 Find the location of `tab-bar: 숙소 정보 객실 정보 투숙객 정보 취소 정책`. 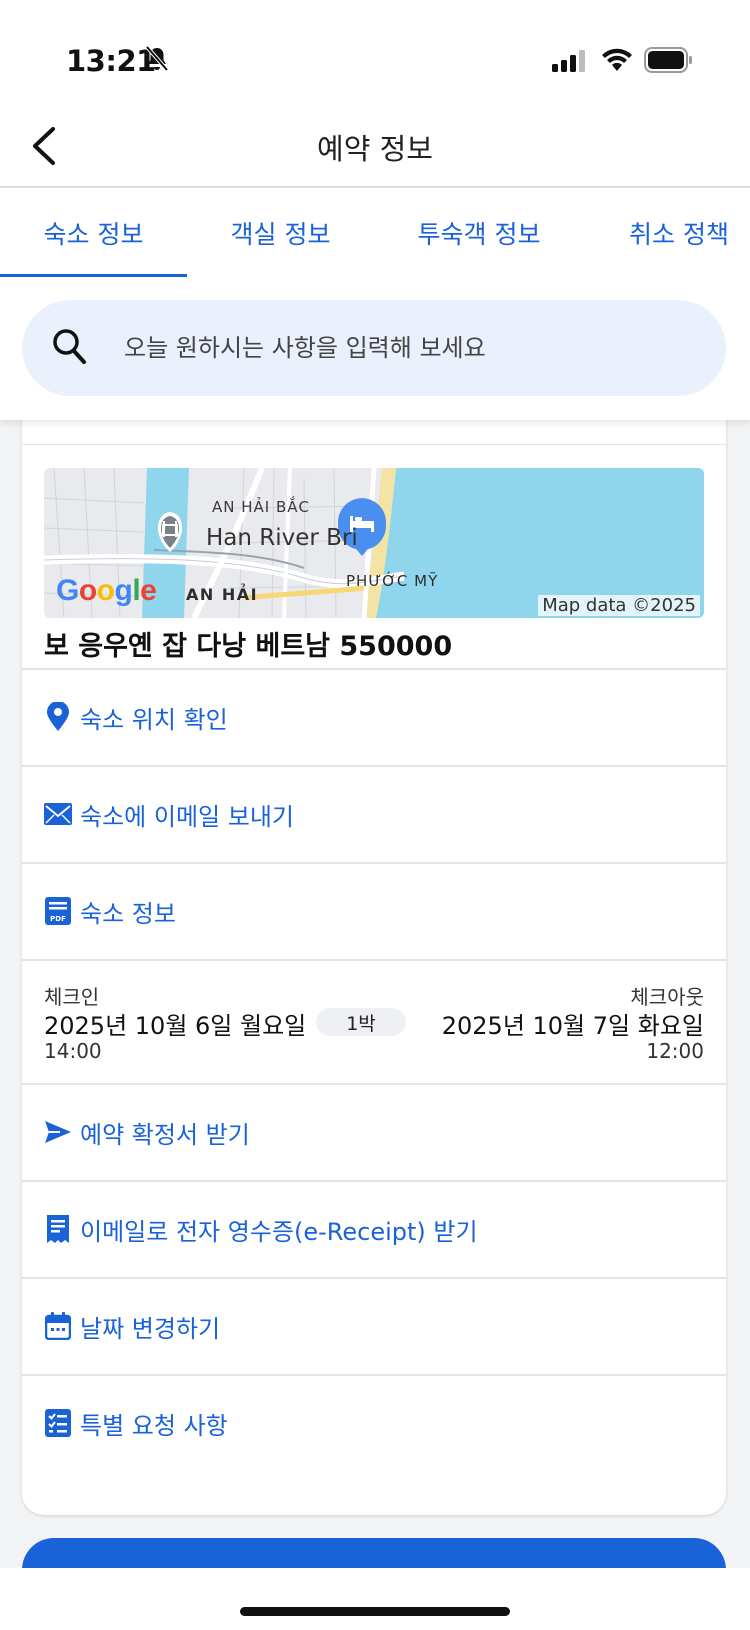

tab-bar: 숙소 정보 객실 정보 투숙객 정보 취소 정책 is located at coordinates (375, 233).